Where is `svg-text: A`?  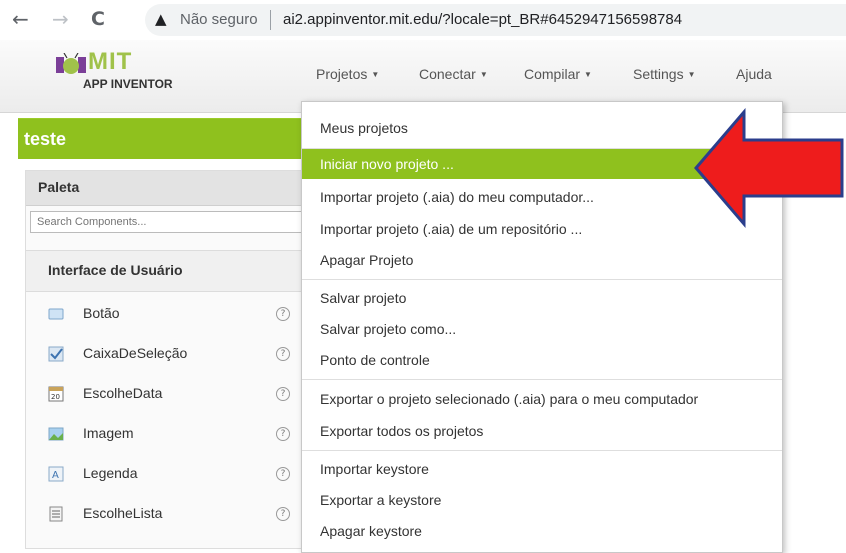 svg-text: A is located at coordinates (55, 475).